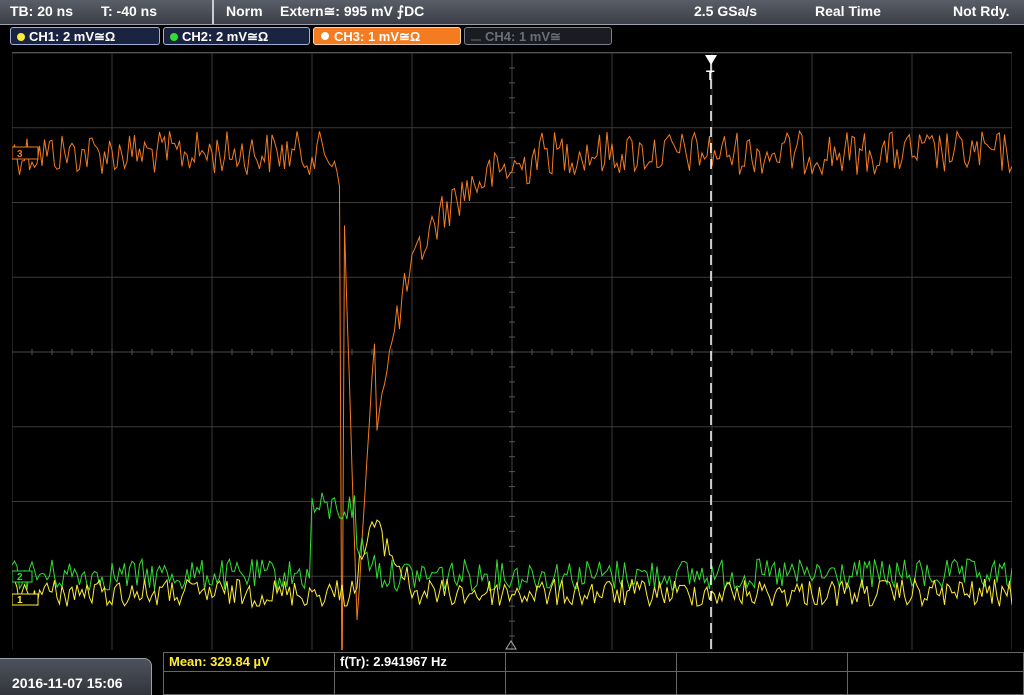 Image resolution: width=1024 pixels, height=695 pixels. Describe the element at coordinates (710, 75) in the screenshot. I see `trigger-marker-label: T` at that location.